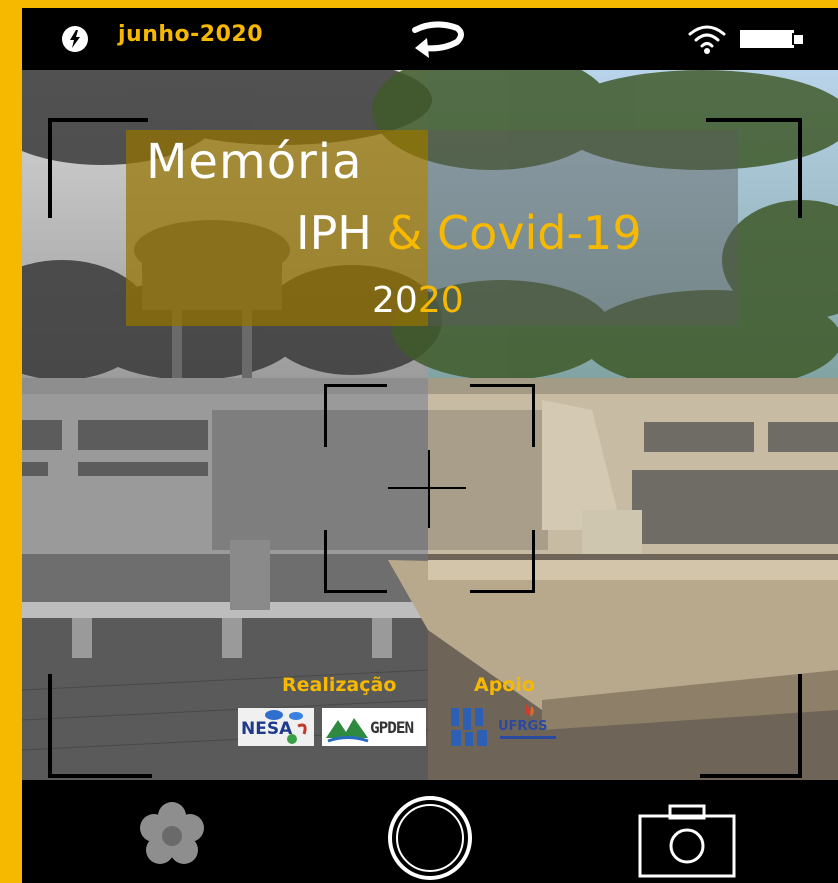 The width and height of the screenshot is (838, 883). What do you see at coordinates (191, 34) in the screenshot?
I see `date-label: junho-2020` at bounding box center [191, 34].